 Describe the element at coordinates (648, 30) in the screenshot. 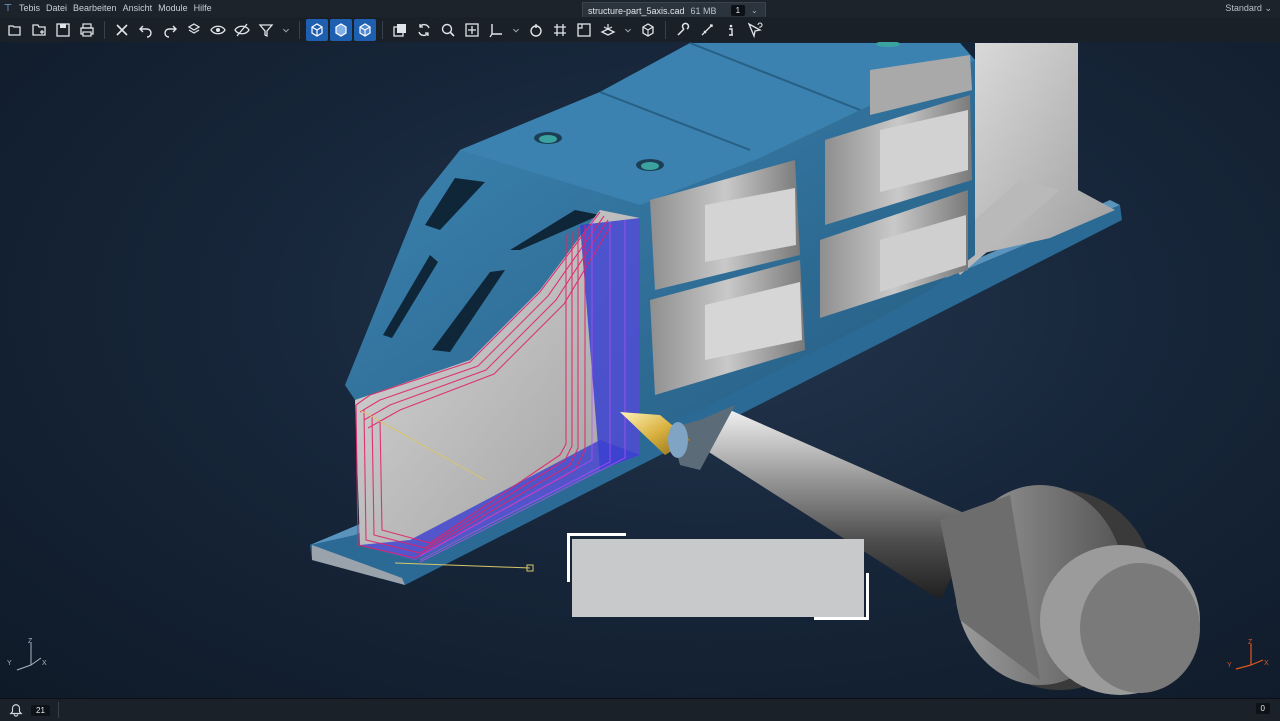

I see `box-view-icon` at that location.